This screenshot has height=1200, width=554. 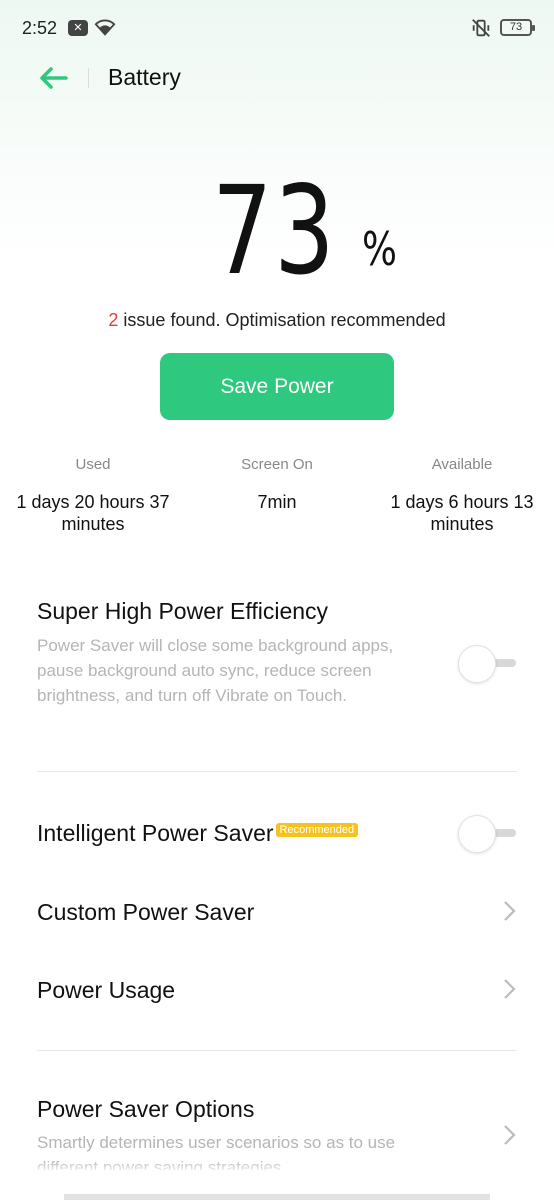 What do you see at coordinates (317, 829) in the screenshot?
I see `recommended-badge: Recommended` at bounding box center [317, 829].